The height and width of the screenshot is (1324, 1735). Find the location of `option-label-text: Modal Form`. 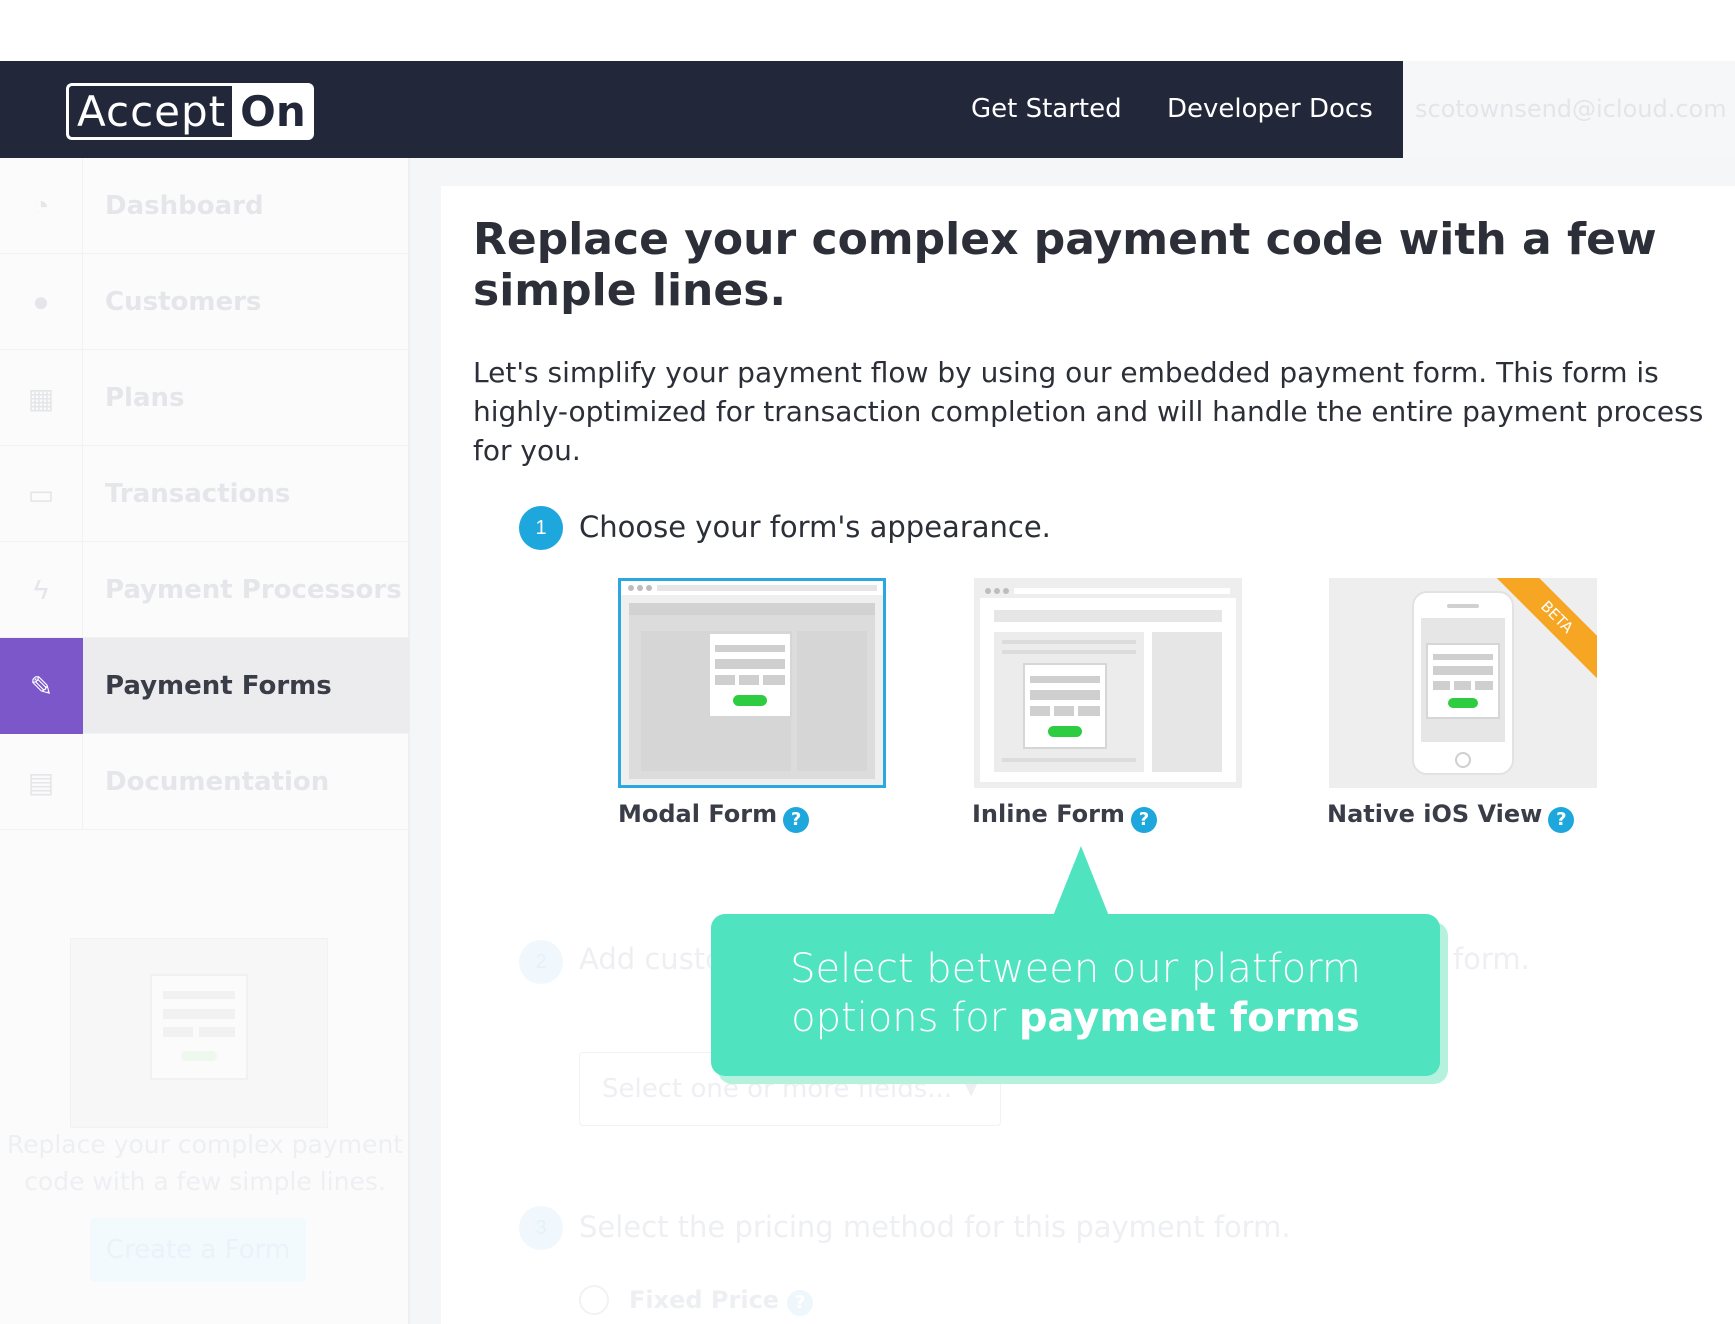

option-label-text: Modal Form is located at coordinates (698, 814).